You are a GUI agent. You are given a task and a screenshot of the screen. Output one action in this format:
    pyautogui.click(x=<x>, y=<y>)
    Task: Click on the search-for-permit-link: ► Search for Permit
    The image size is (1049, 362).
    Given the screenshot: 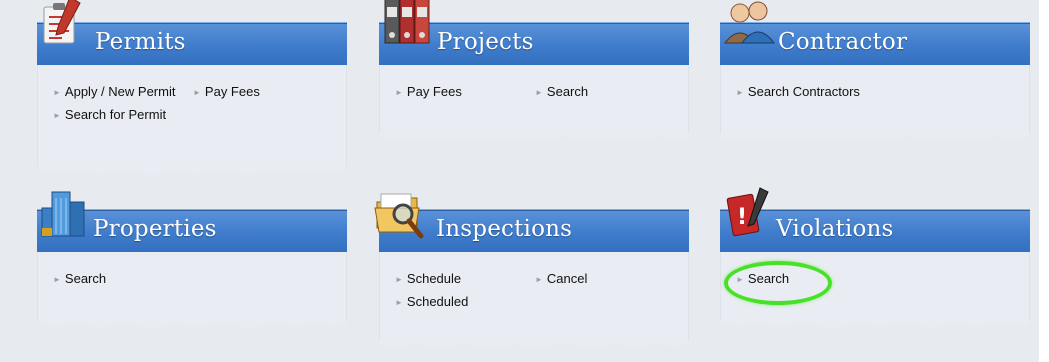 What is the action you would take?
    pyautogui.click(x=109, y=114)
    